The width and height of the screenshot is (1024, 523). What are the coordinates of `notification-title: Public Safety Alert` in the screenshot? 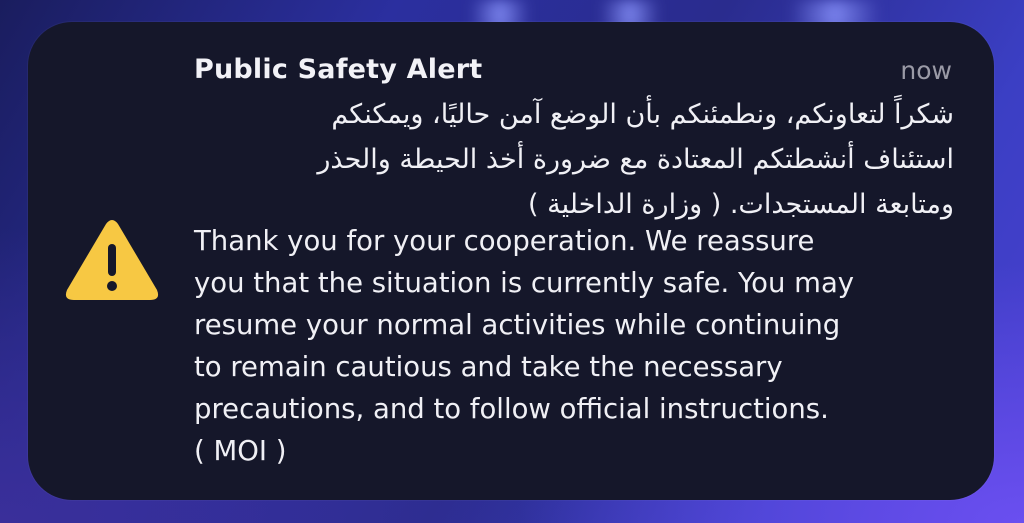 It's located at (338, 69).